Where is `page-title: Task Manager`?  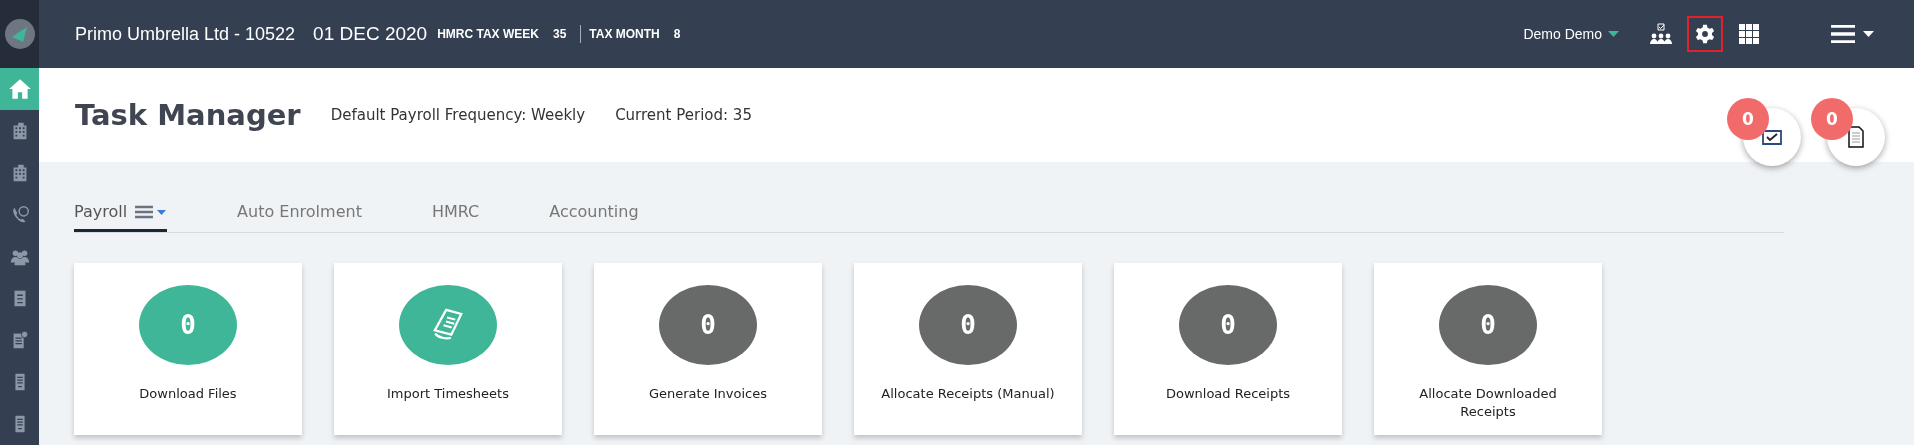 page-title: Task Manager is located at coordinates (188, 115).